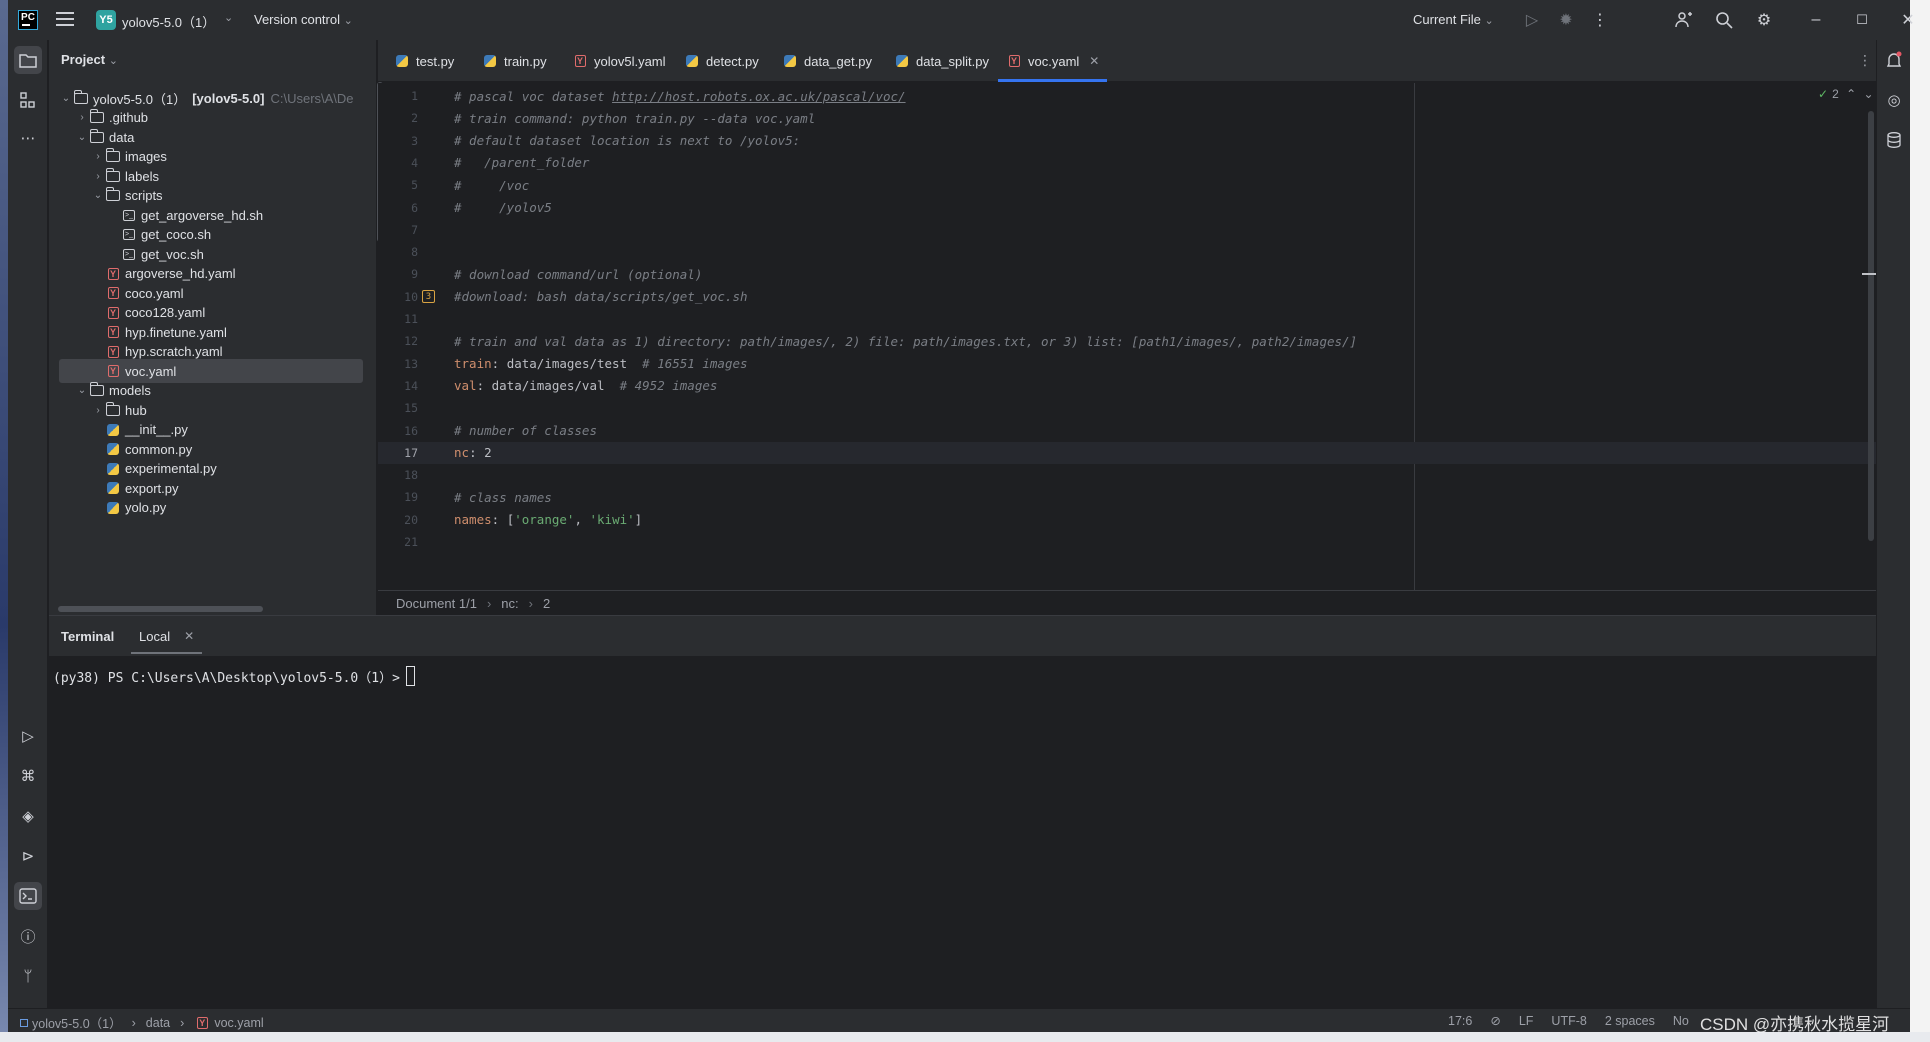  What do you see at coordinates (514, 61) in the screenshot?
I see `editor-tab: train.py` at bounding box center [514, 61].